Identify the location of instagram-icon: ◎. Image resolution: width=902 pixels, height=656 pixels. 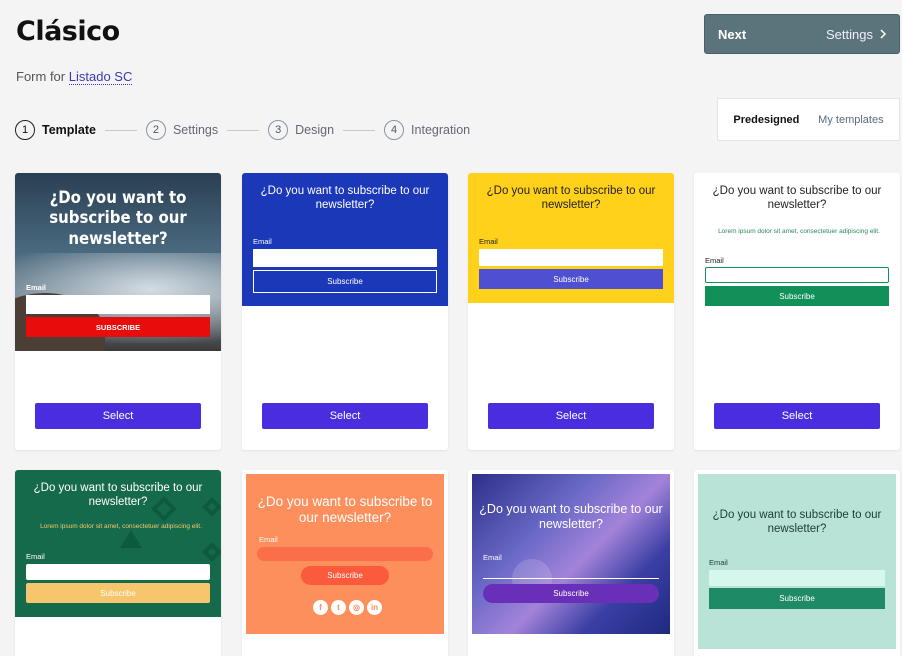
(356, 607).